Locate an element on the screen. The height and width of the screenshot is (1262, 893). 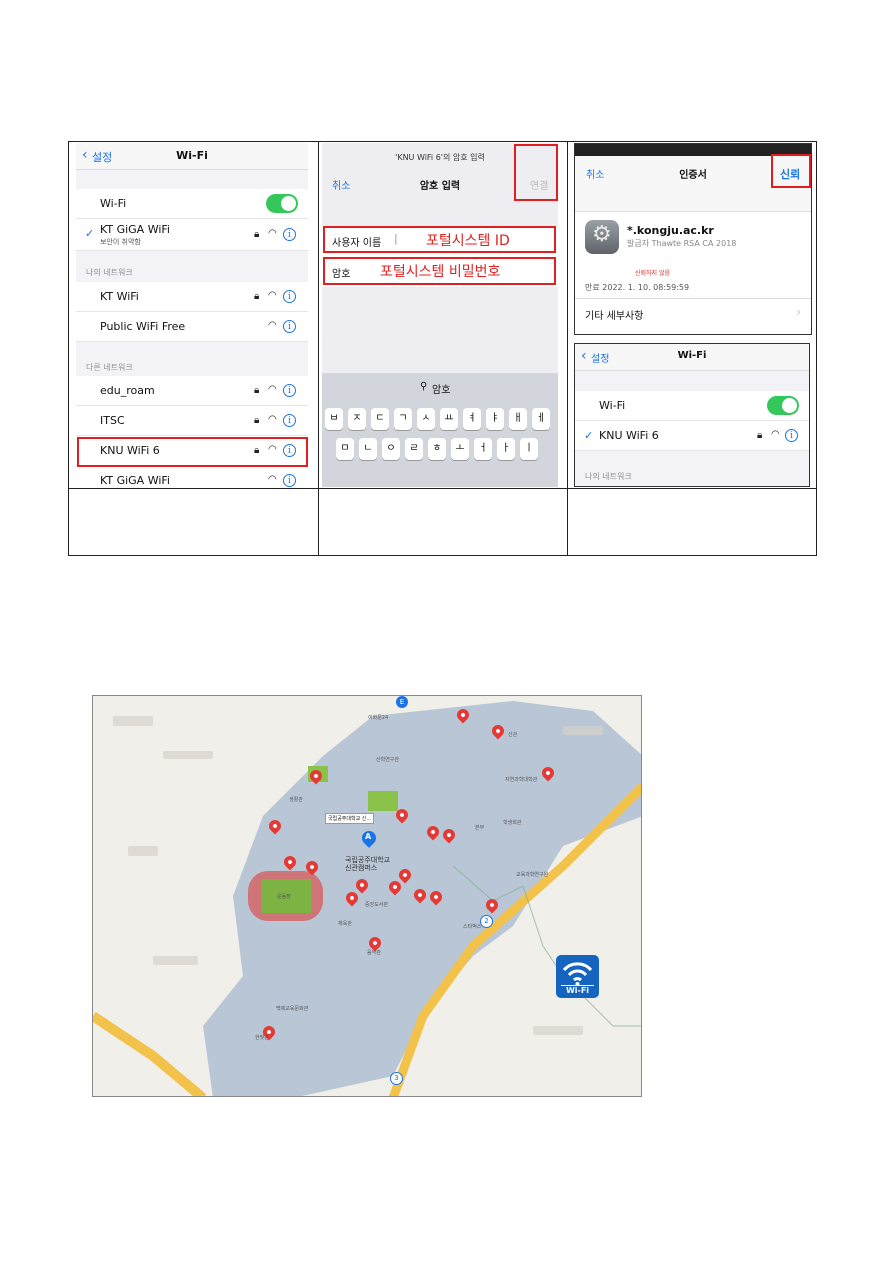
chevron-right-icon: › is located at coordinates (798, 312).